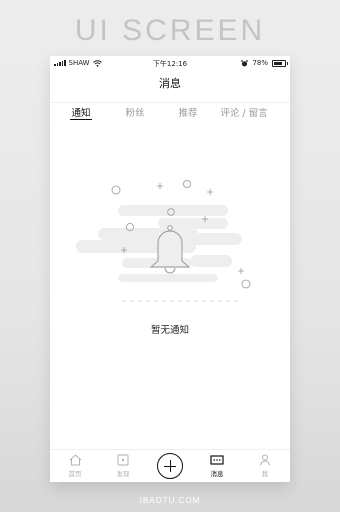  What do you see at coordinates (265, 474) in the screenshot?
I see `tabbar-label-me: 我` at bounding box center [265, 474].